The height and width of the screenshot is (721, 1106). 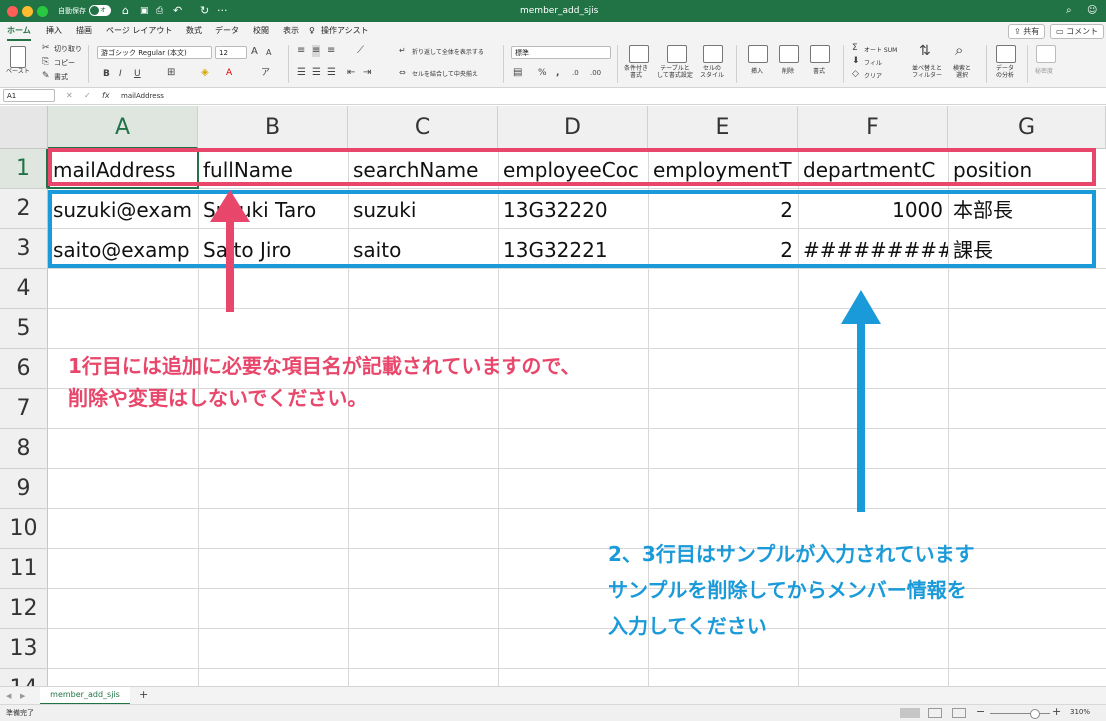 What do you see at coordinates (331, 51) in the screenshot?
I see `align-bottom-icon: ≡` at bounding box center [331, 51].